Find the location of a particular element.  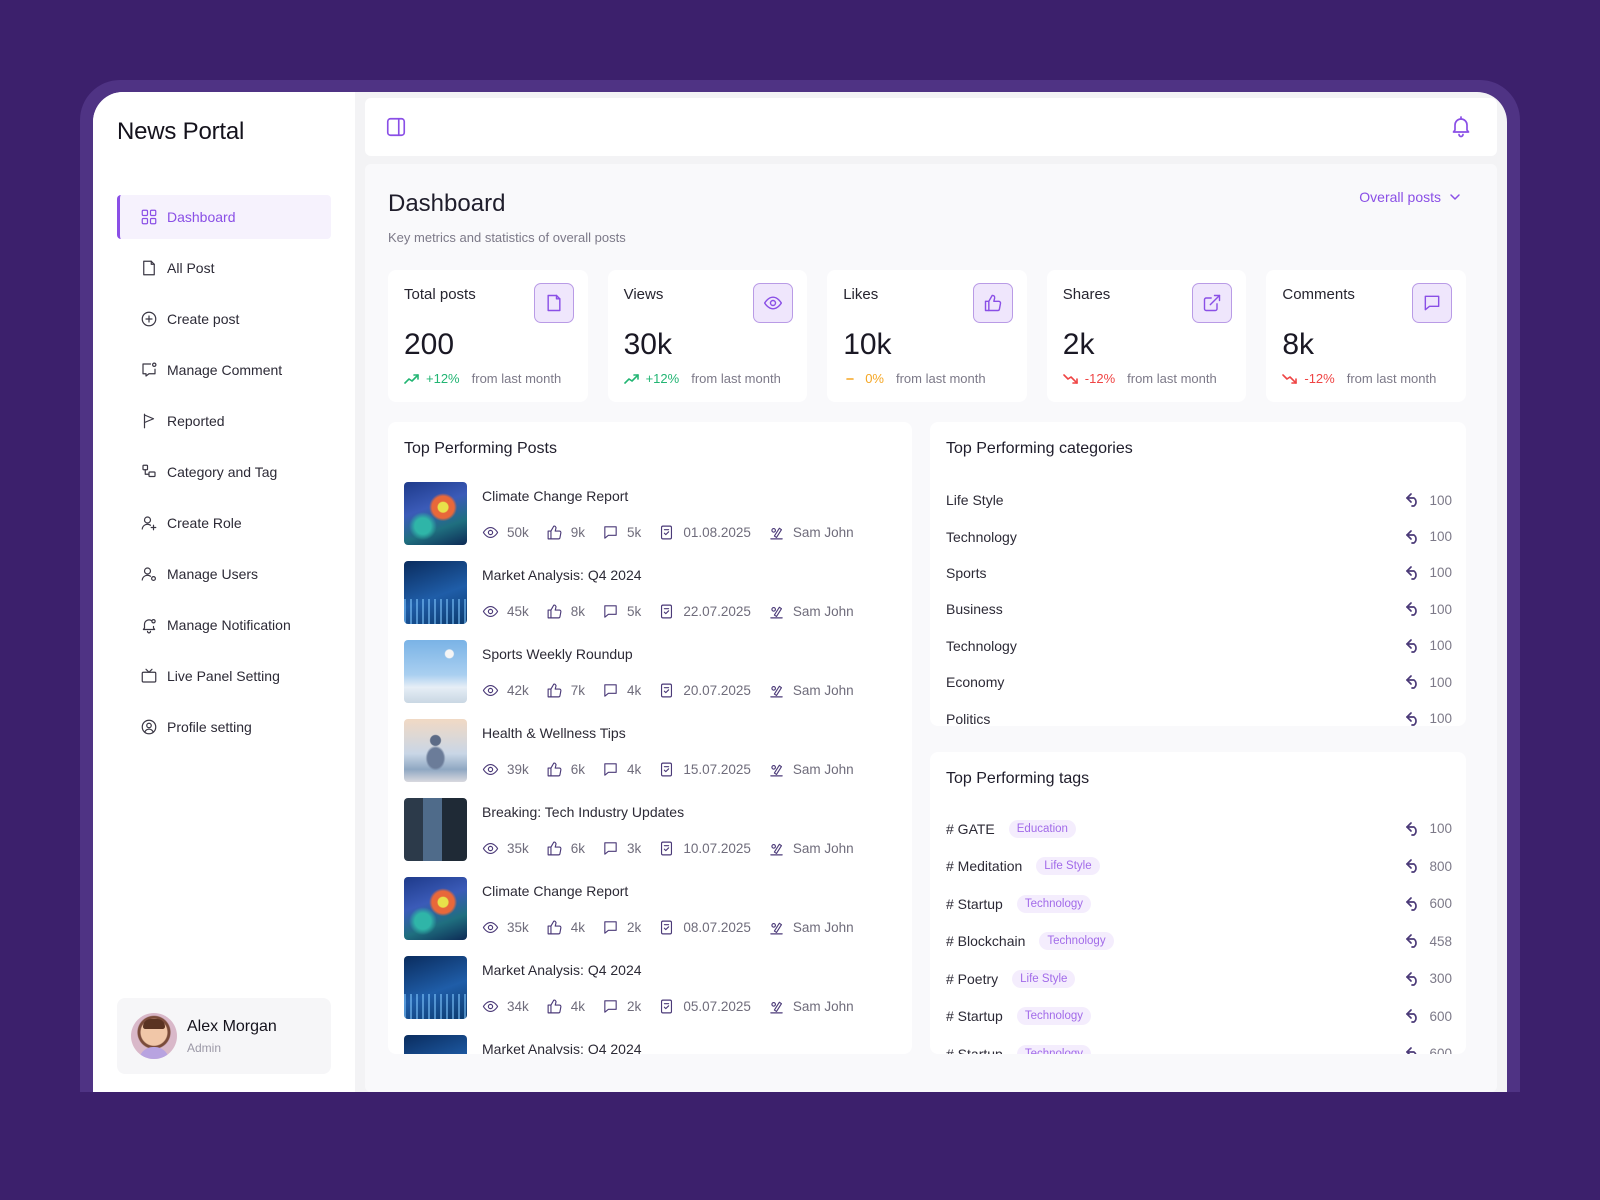

notification-bell-icon is located at coordinates (1461, 126).